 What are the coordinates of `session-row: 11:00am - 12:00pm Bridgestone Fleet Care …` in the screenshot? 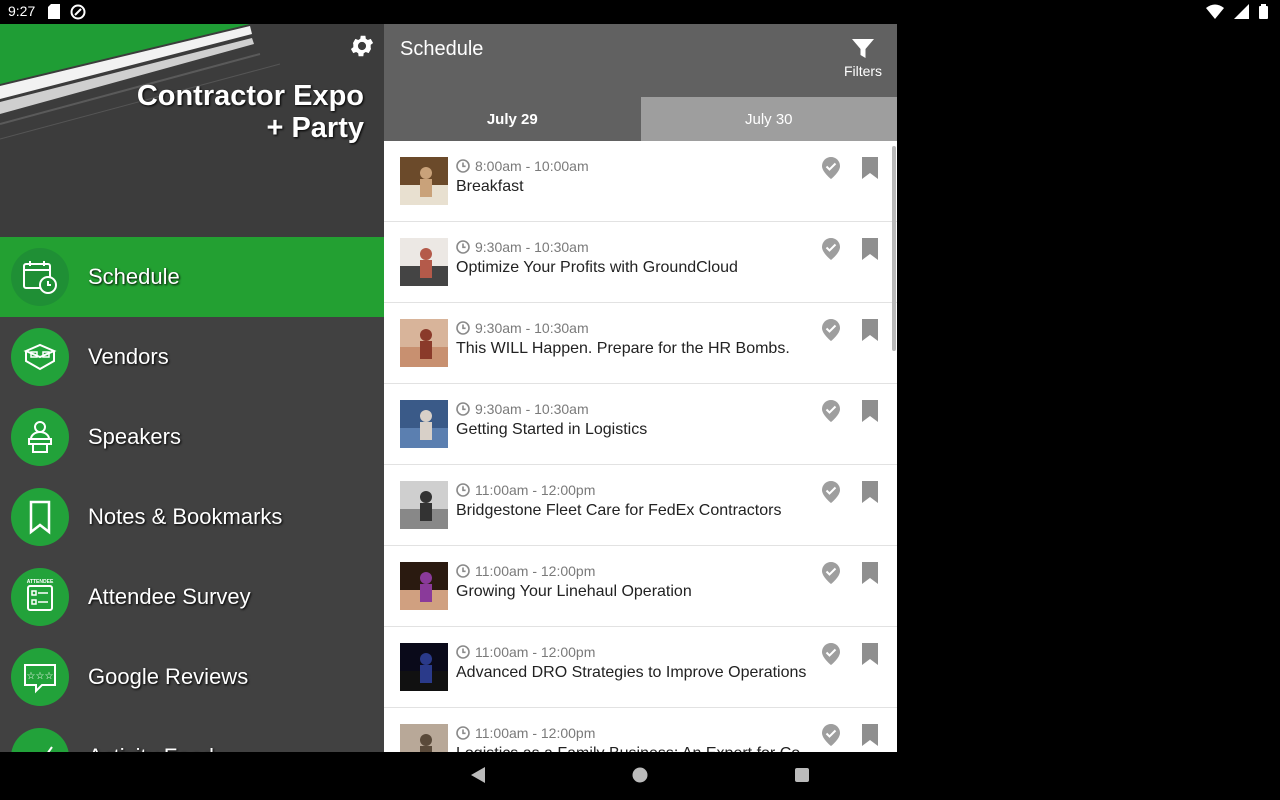 It's located at (640, 505).